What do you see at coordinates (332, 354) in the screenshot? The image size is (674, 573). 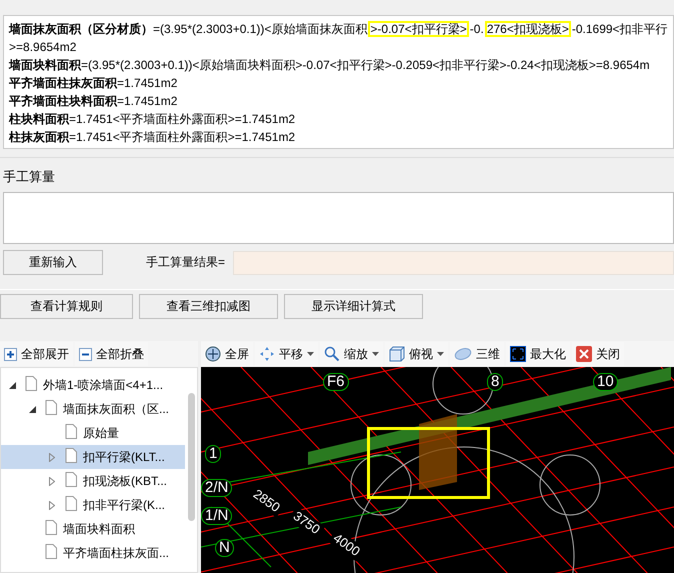 I see `search-icon` at bounding box center [332, 354].